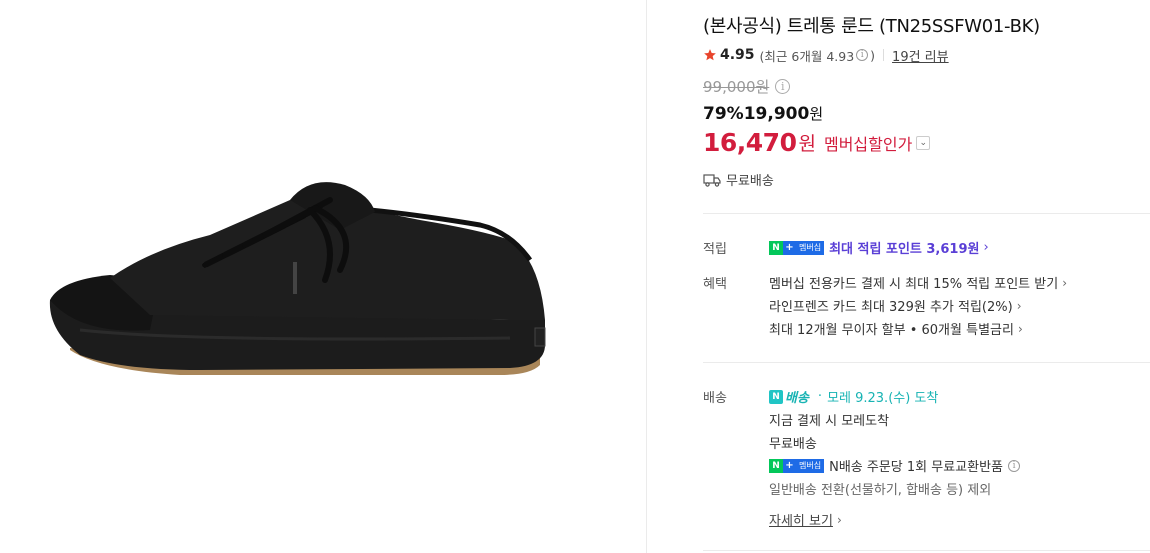 The height and width of the screenshot is (553, 1150). Describe the element at coordinates (923, 142) in the screenshot. I see `chevron-down-icon: ⌄` at that location.